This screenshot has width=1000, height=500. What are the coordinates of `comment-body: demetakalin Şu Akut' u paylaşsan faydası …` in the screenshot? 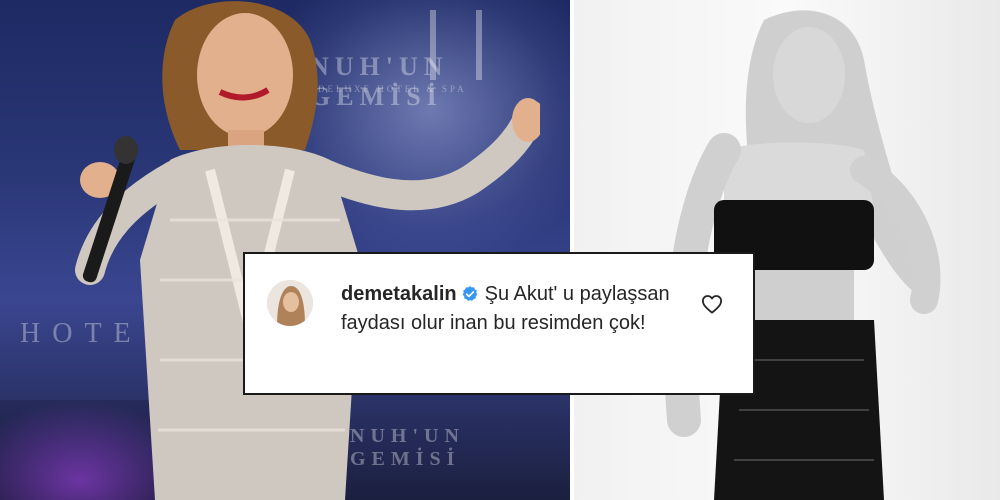 It's located at (521, 309).